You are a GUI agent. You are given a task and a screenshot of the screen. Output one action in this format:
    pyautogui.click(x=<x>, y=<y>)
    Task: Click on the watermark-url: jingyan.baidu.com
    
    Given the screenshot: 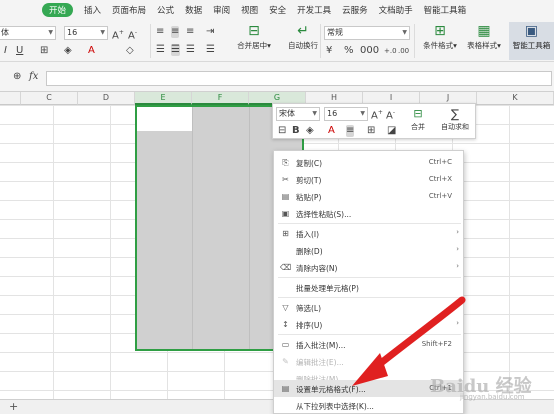 What is the action you would take?
    pyautogui.click(x=492, y=397)
    